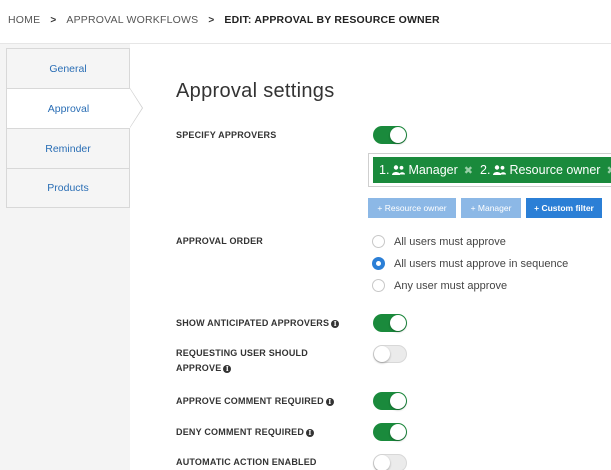 The width and height of the screenshot is (611, 470). I want to click on specify-approvers-label: SPECIFY APPROVERS, so click(226, 135).